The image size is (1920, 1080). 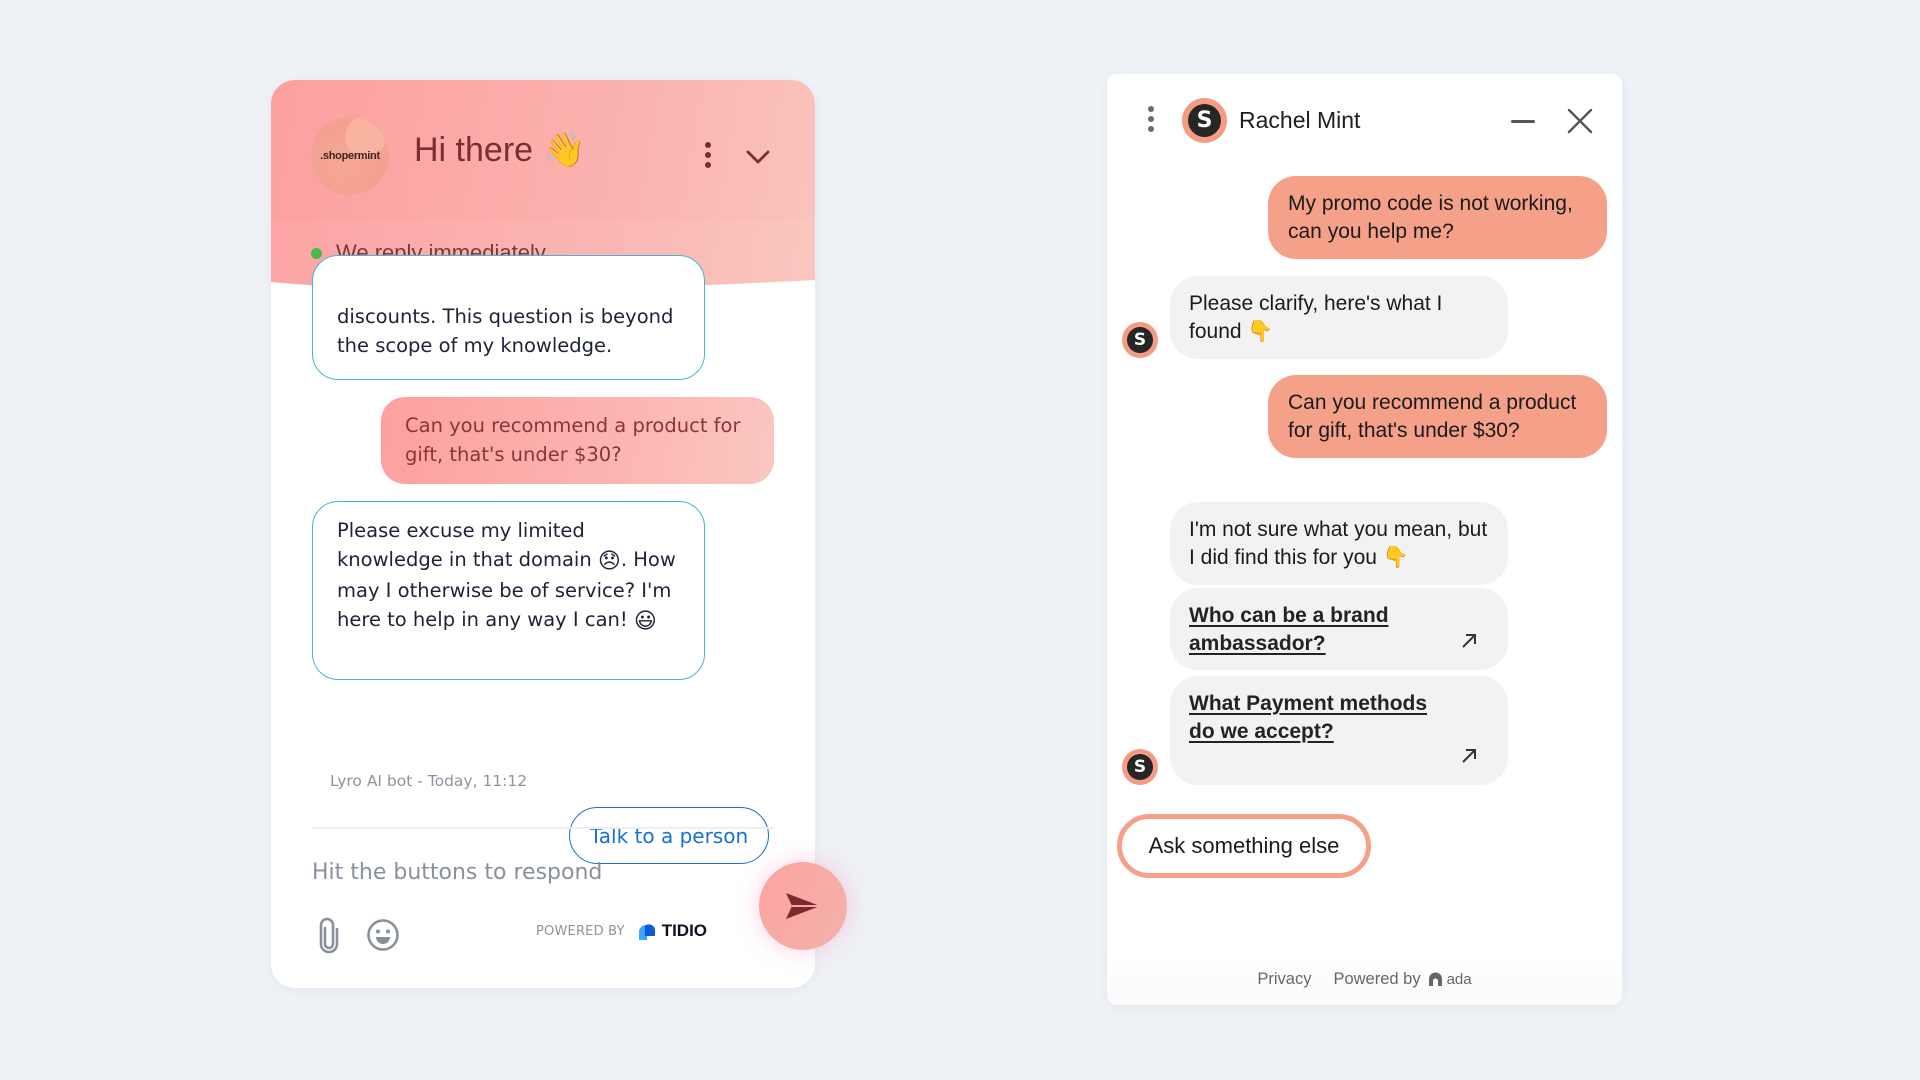 I want to click on help-article-link: What Payment methods do we accept?, so click(x=1339, y=730).